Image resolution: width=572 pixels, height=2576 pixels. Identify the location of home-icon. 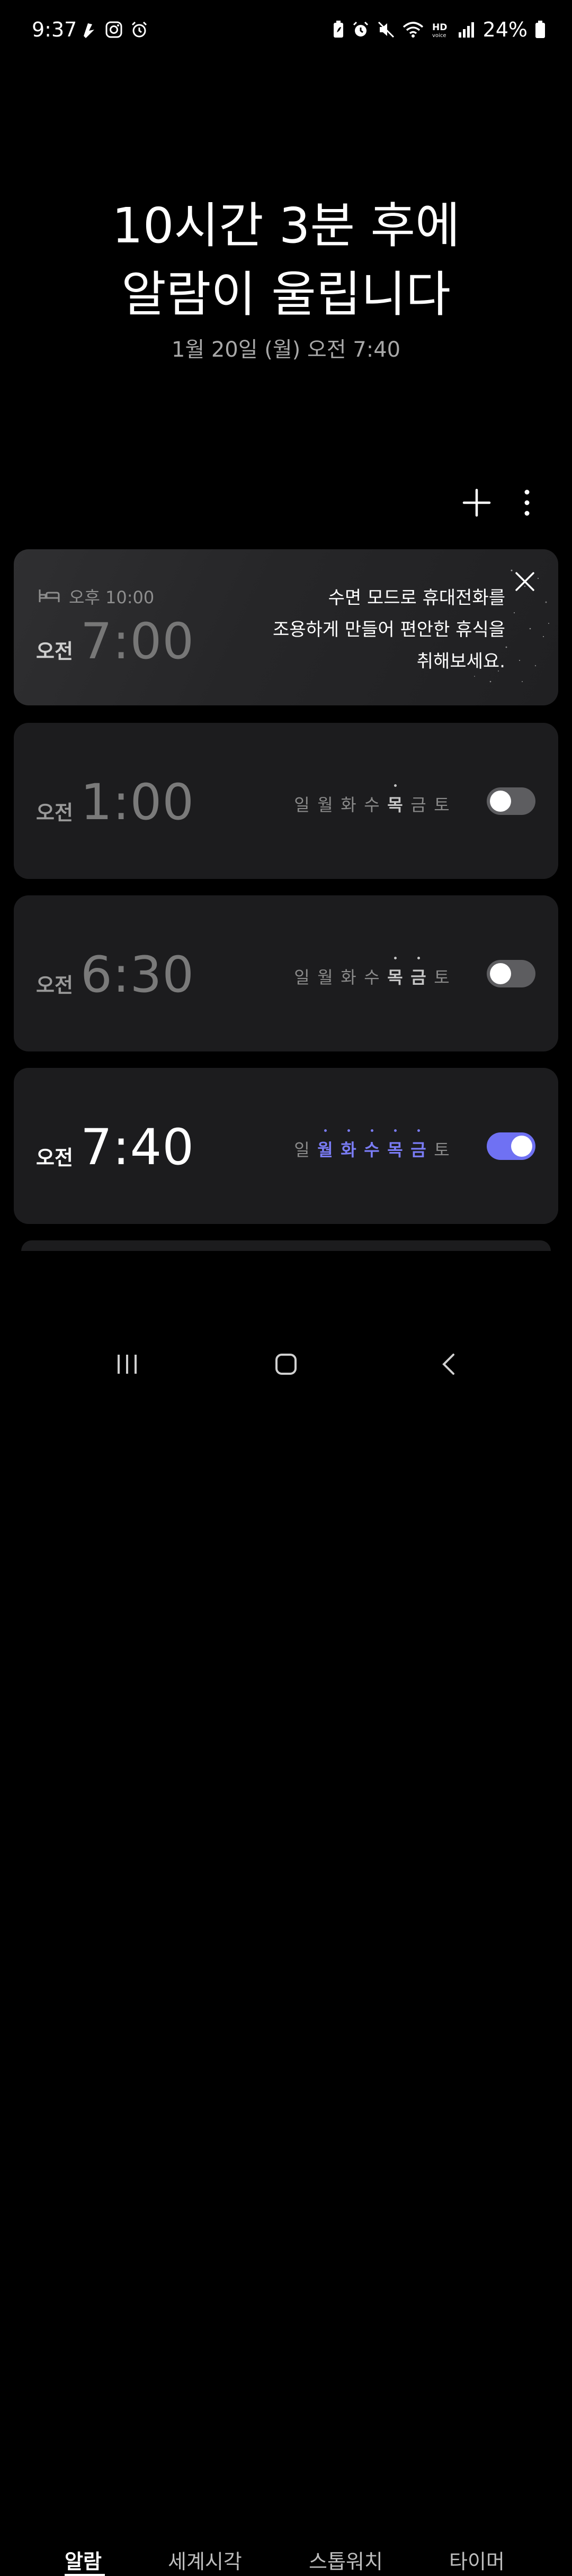
(286, 1364).